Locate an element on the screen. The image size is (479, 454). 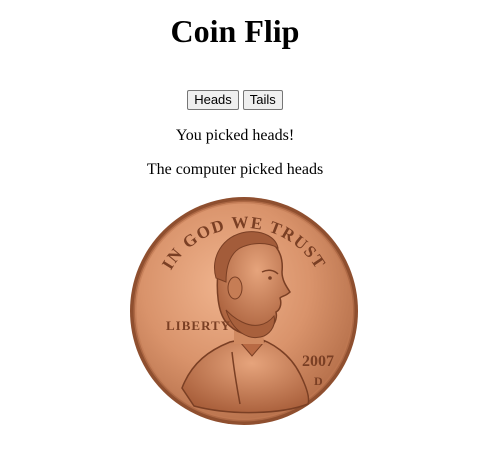
page-title: Coin Flip is located at coordinates (235, 31).